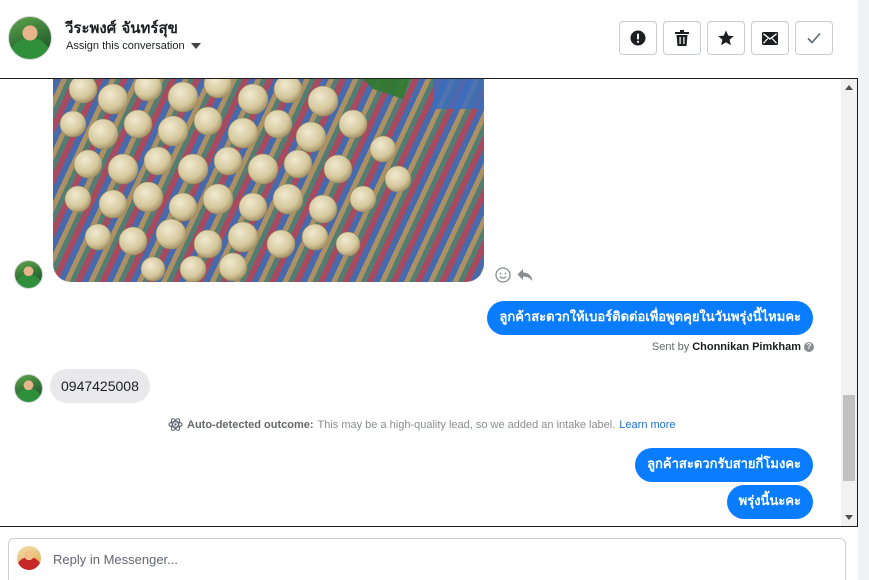  I want to click on star-button, so click(726, 38).